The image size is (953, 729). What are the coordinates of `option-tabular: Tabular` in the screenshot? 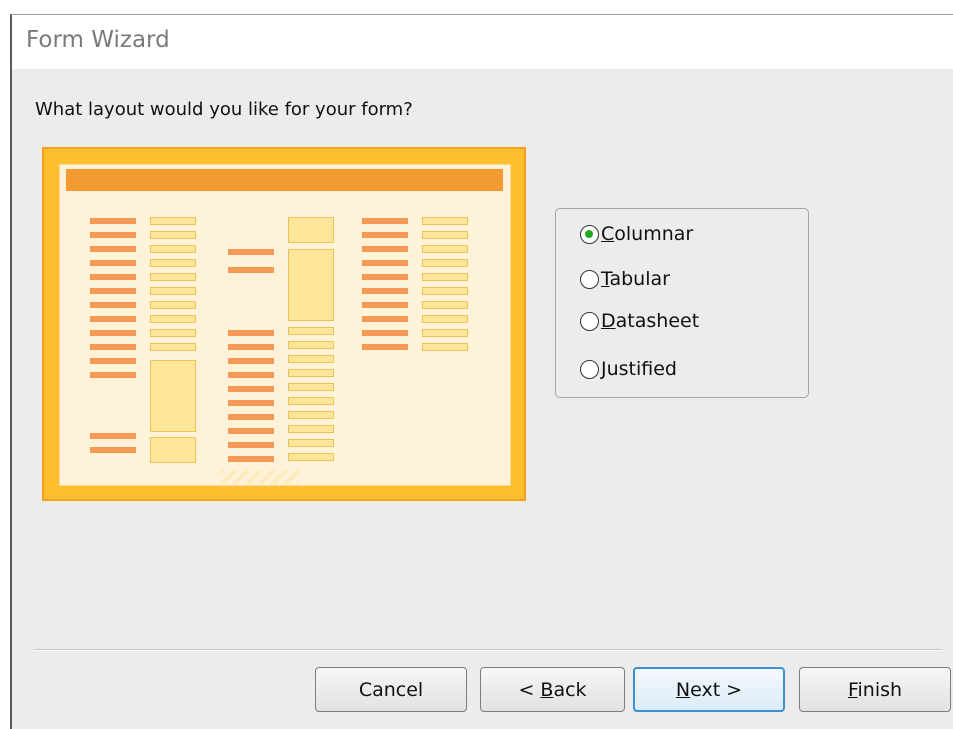 It's located at (625, 279).